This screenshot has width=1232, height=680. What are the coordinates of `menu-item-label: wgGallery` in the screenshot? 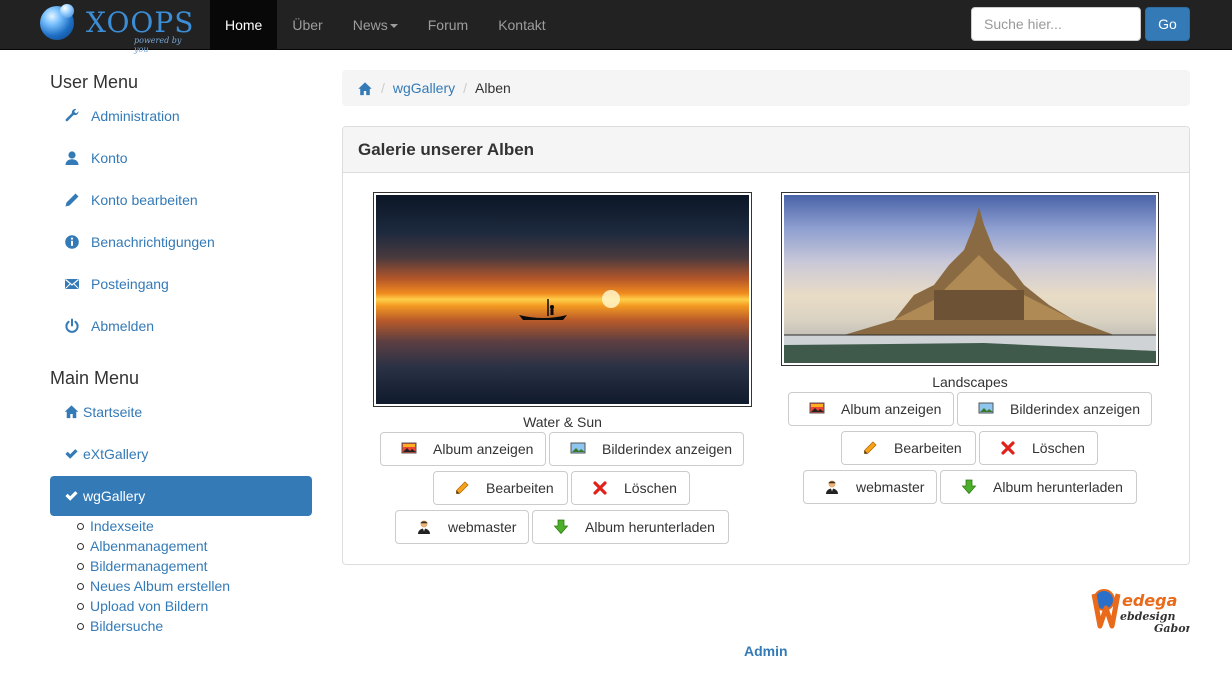 It's located at (114, 496).